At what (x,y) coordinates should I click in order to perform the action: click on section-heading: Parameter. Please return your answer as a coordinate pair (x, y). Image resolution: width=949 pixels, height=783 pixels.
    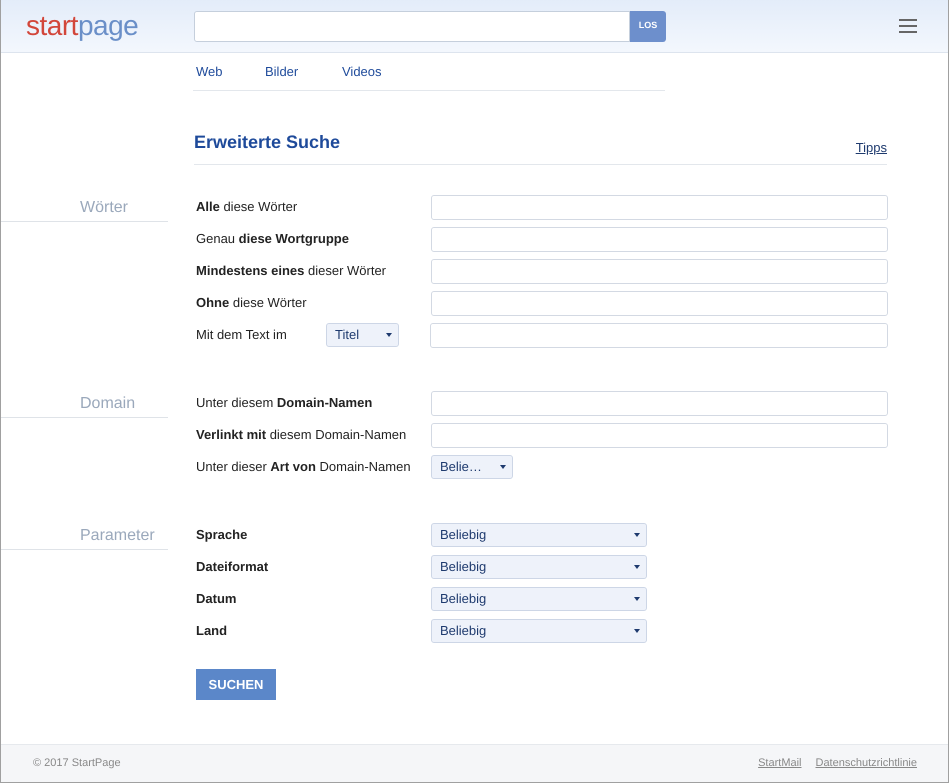
    Looking at the image, I should click on (117, 535).